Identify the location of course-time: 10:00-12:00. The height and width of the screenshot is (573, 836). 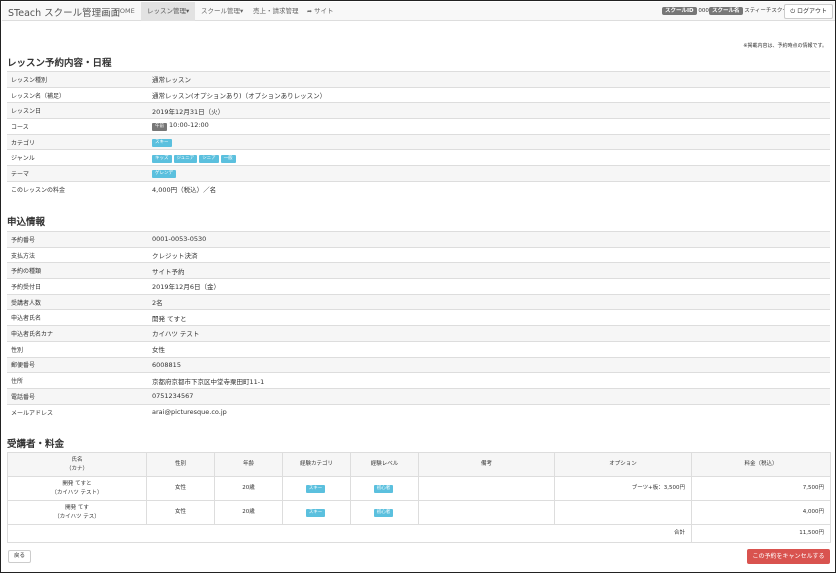
(189, 125).